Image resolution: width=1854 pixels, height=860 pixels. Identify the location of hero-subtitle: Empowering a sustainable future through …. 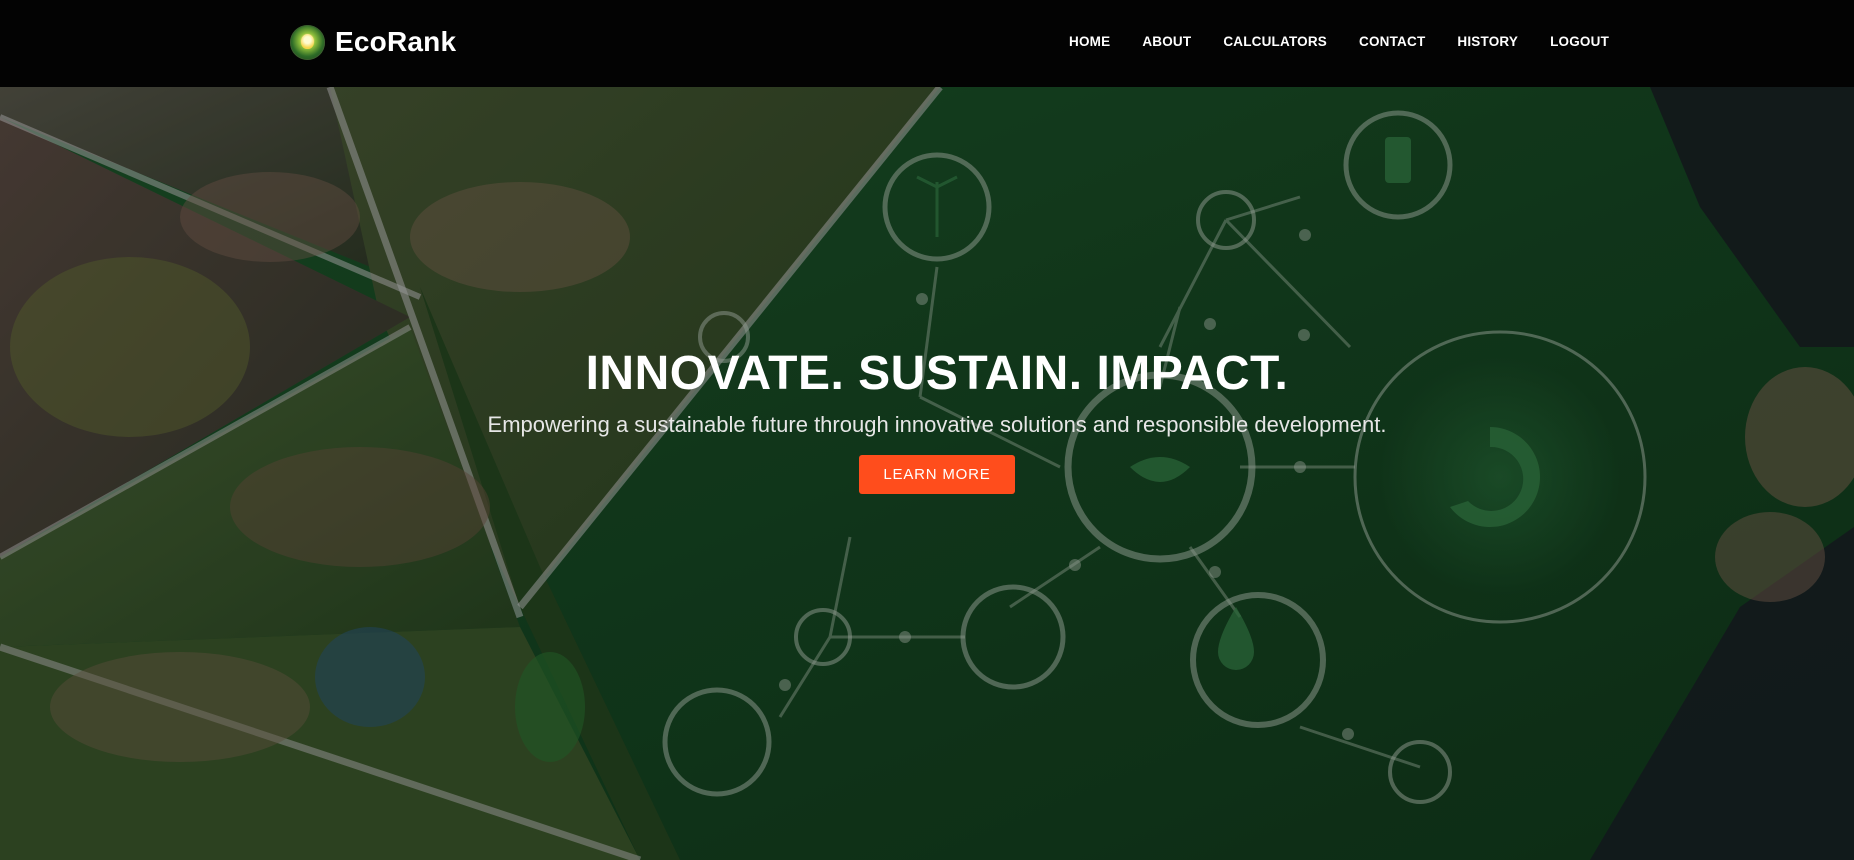
(937, 425).